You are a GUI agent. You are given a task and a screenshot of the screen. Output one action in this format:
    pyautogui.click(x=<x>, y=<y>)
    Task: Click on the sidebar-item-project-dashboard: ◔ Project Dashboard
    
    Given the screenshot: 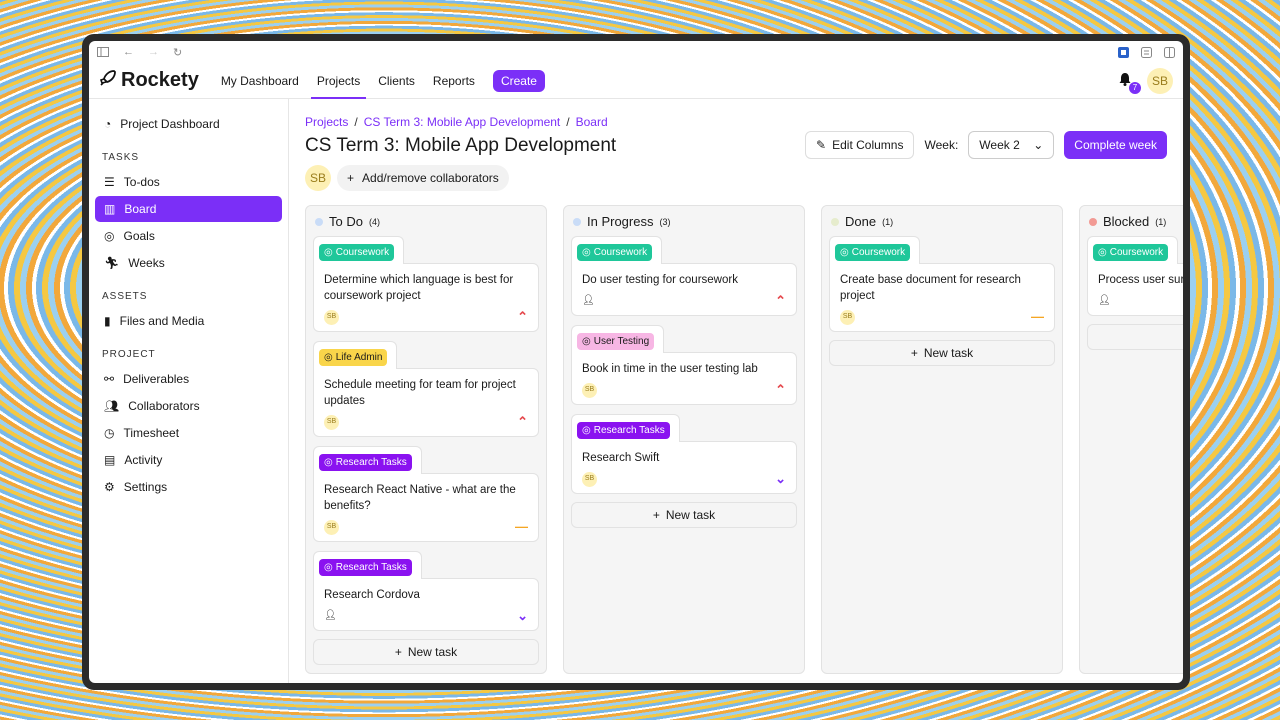 What is the action you would take?
    pyautogui.click(x=188, y=124)
    